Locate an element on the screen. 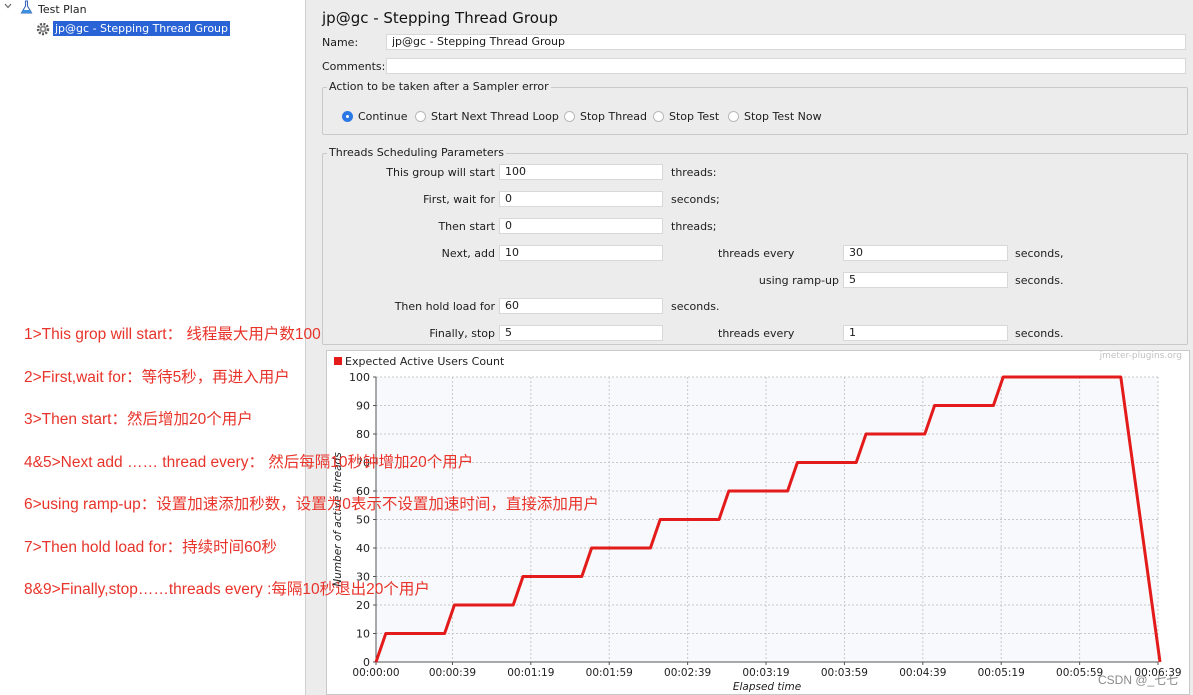  comments-label: Comments: is located at coordinates (354, 66).